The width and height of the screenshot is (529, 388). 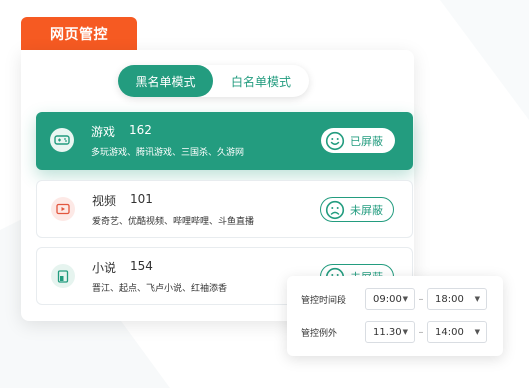 I want to click on block-toggle-video: 未屏蔽, so click(x=357, y=209).